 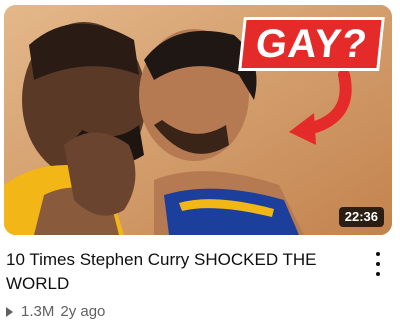 I want to click on thumbnail-overlay-text: GAY?, so click(x=311, y=44).